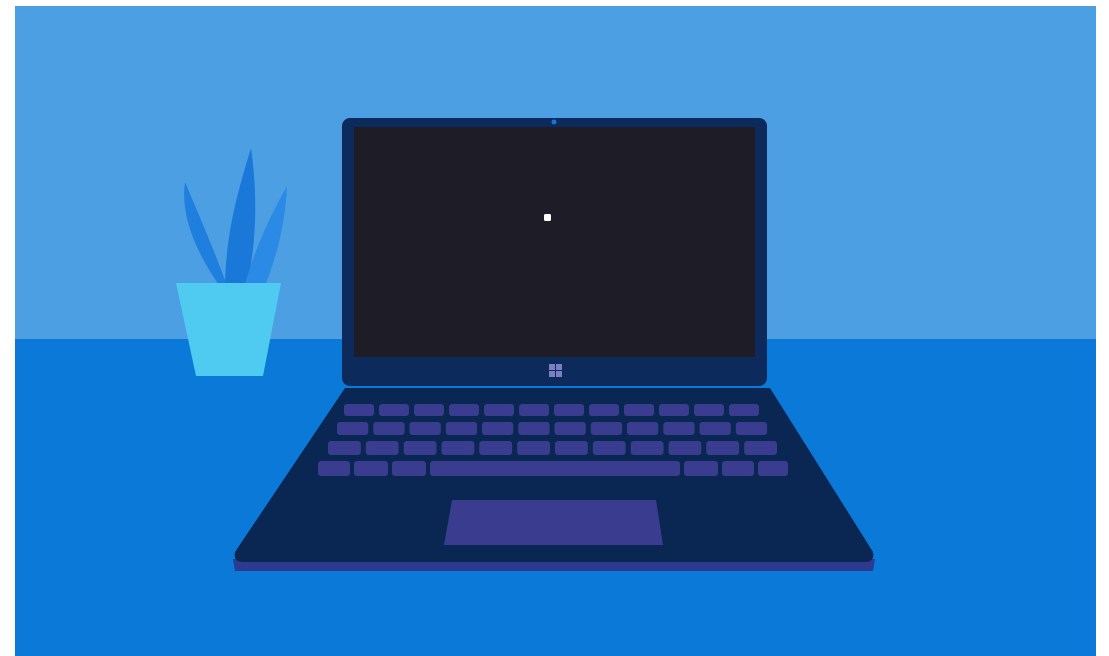  Describe the element at coordinates (554, 122) in the screenshot. I see `webcam-icon` at that location.